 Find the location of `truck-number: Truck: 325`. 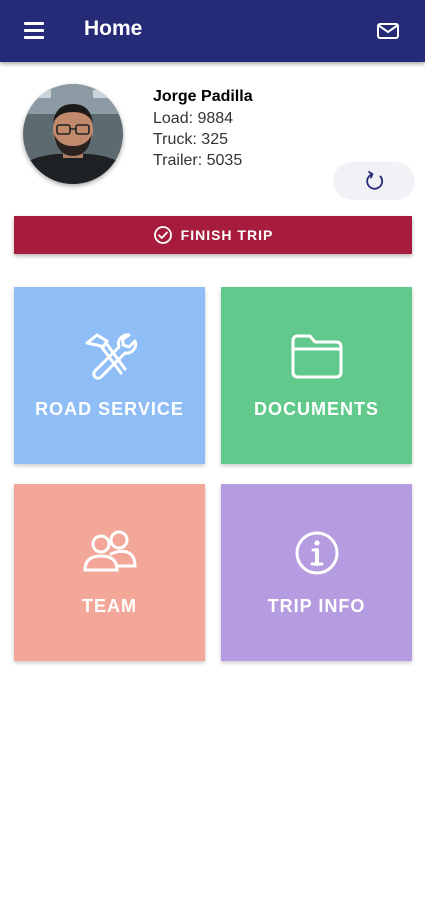

truck-number: Truck: 325 is located at coordinates (190, 139).